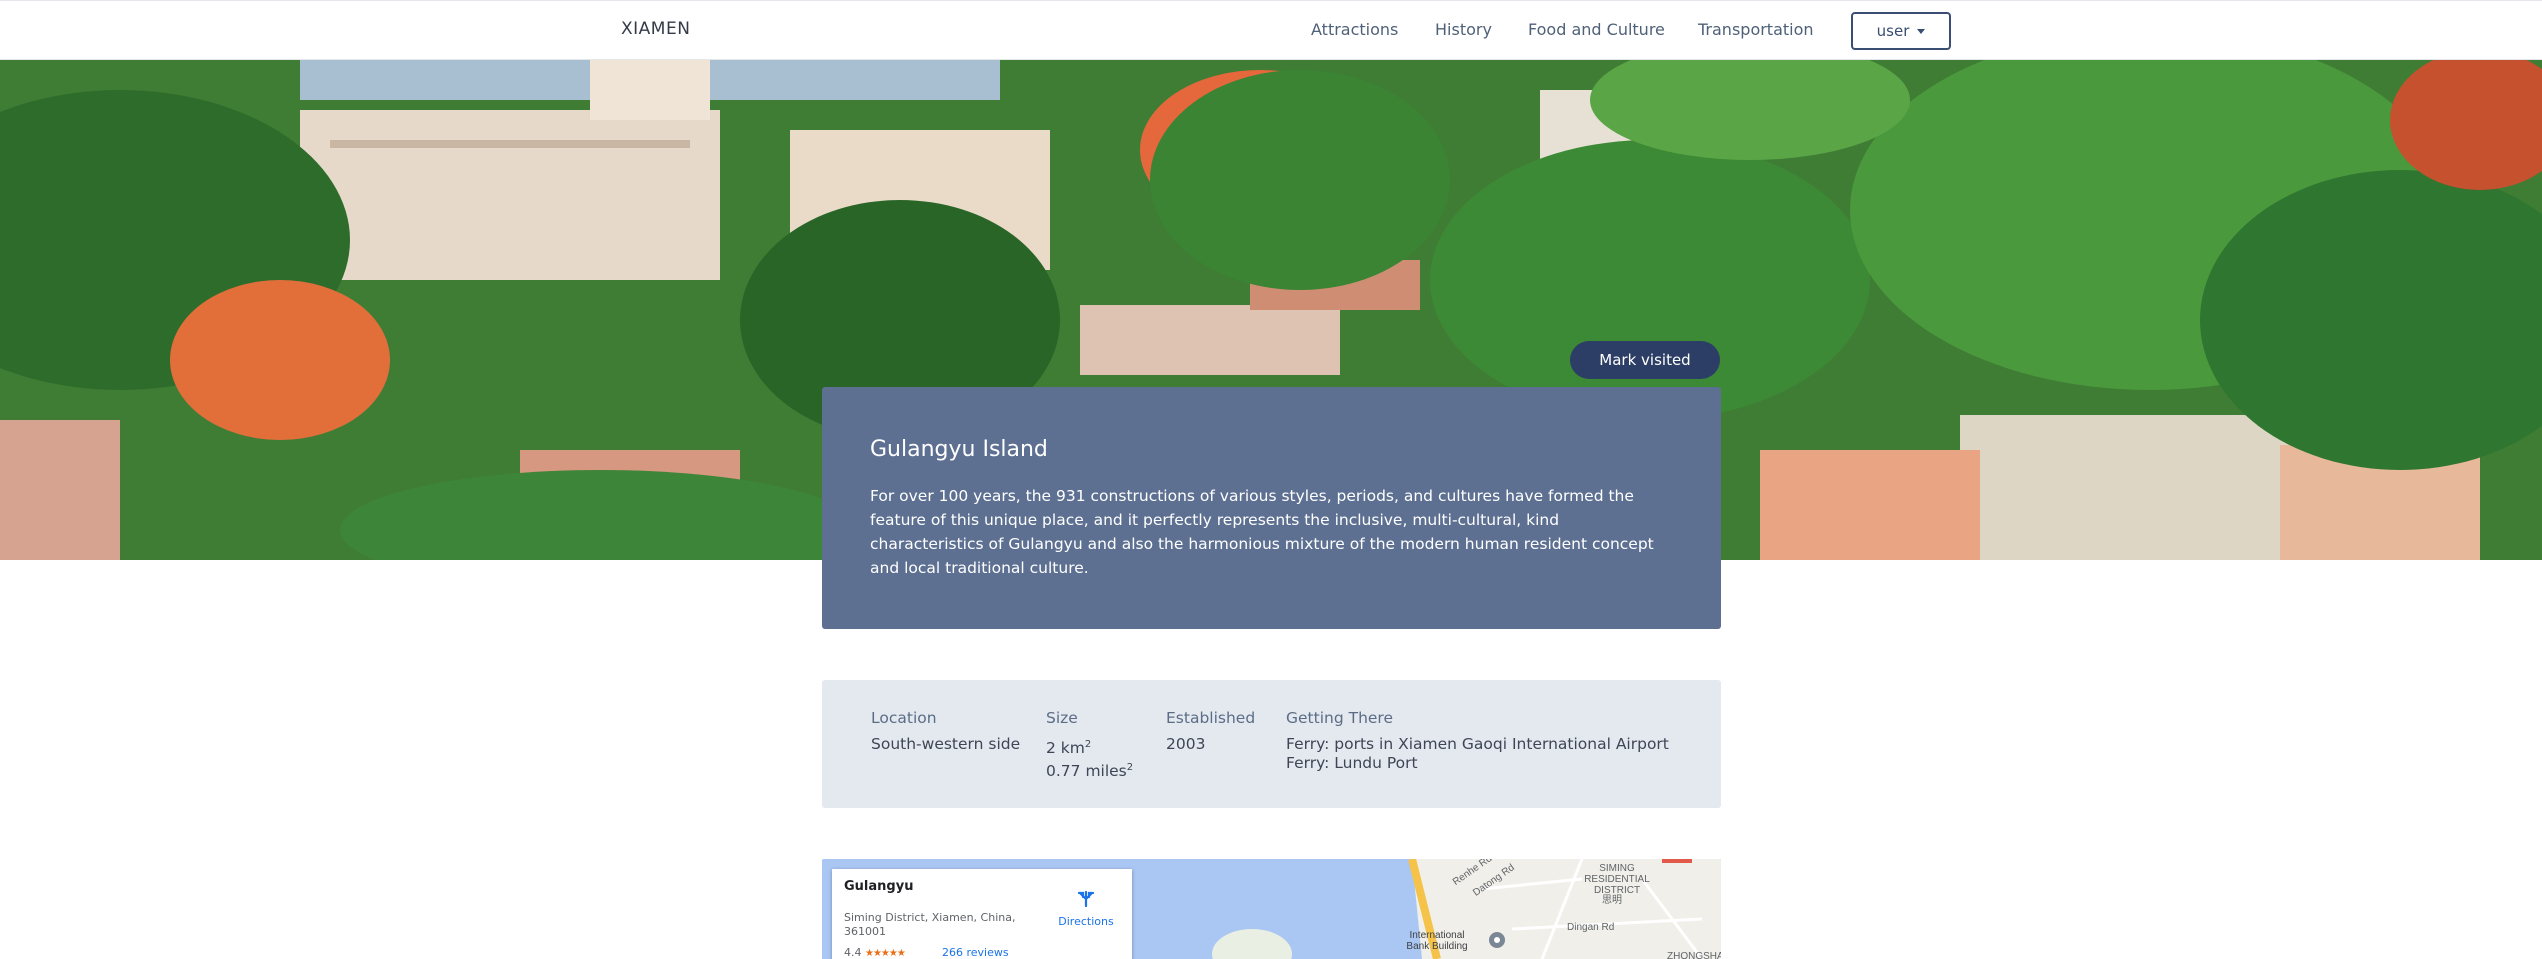 The height and width of the screenshot is (959, 2542). What do you see at coordinates (885, 953) in the screenshot?
I see `rating-stars-icon: ★★★★★` at bounding box center [885, 953].